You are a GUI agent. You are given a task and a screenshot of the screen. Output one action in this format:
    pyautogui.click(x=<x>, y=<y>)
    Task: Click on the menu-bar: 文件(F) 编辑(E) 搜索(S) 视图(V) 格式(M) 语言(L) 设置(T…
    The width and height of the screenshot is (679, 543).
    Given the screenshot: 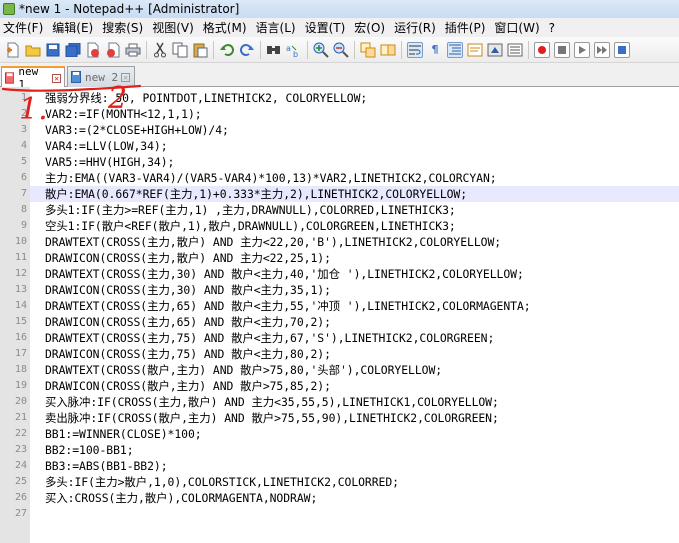 What is the action you would take?
    pyautogui.click(x=339, y=27)
    